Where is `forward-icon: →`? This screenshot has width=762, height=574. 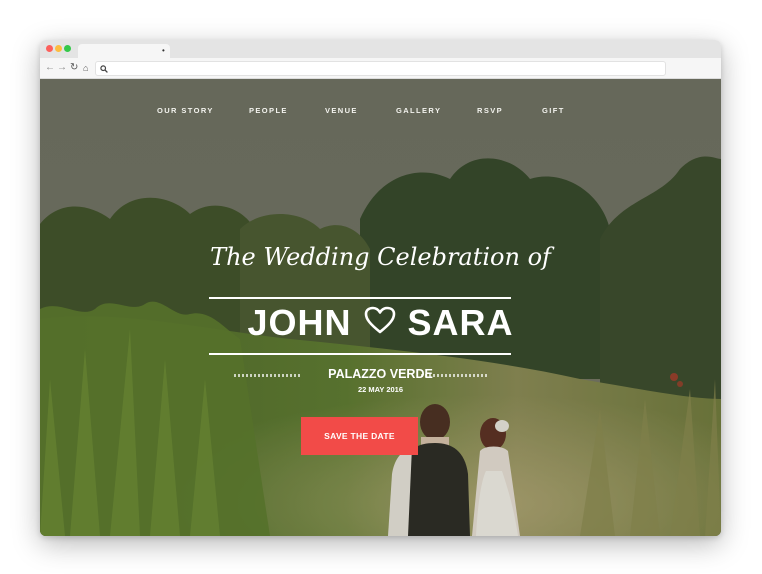
forward-icon: → is located at coordinates (62, 68).